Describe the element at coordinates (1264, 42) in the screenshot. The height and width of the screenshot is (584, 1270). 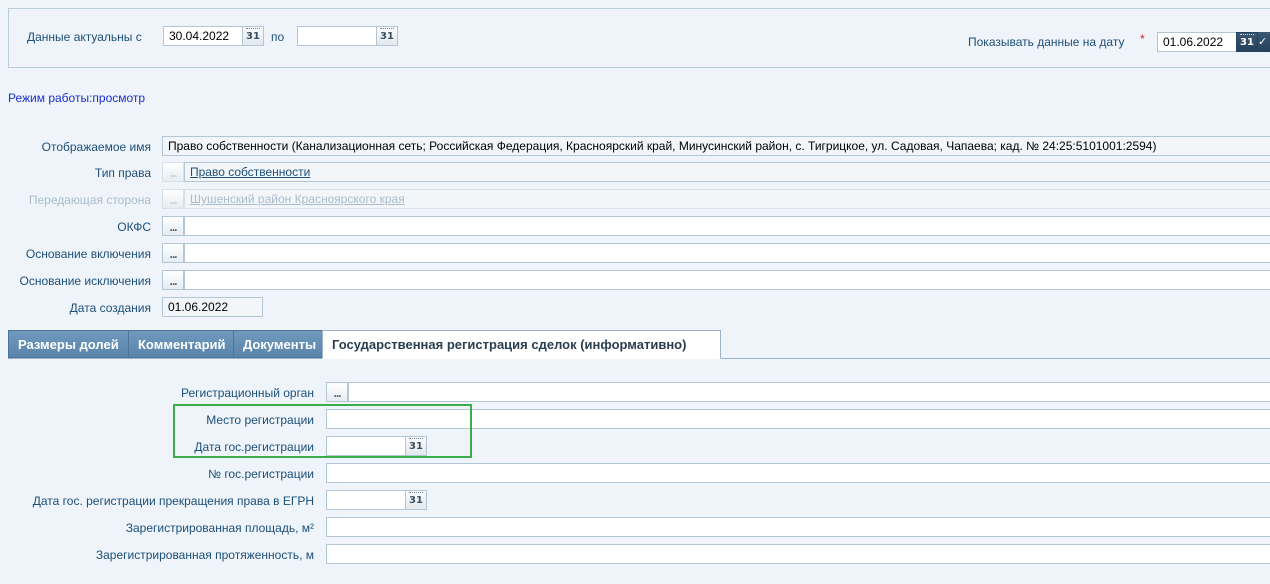
I see `apply-check-icon: ✓` at that location.